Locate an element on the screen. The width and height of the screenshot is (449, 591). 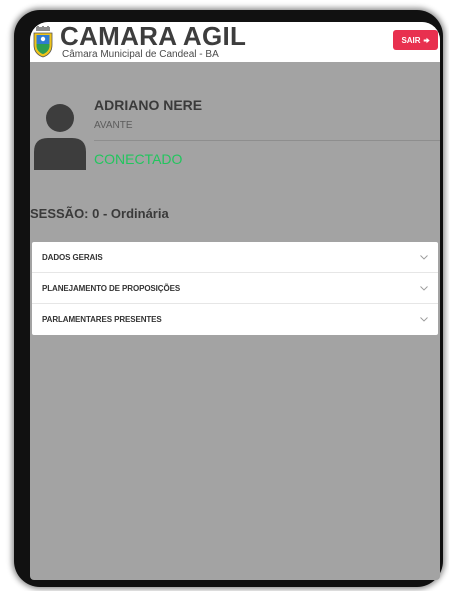
accordion-item-planejamento: PLANEJAMENTO DE PROPOSIÇÕES is located at coordinates (235, 288).